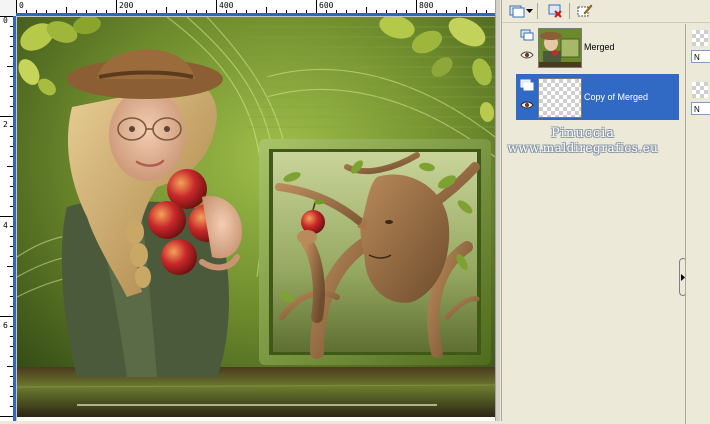 The height and width of the screenshot is (424, 710). I want to click on ruler-left-label: 6, so click(5, 325).